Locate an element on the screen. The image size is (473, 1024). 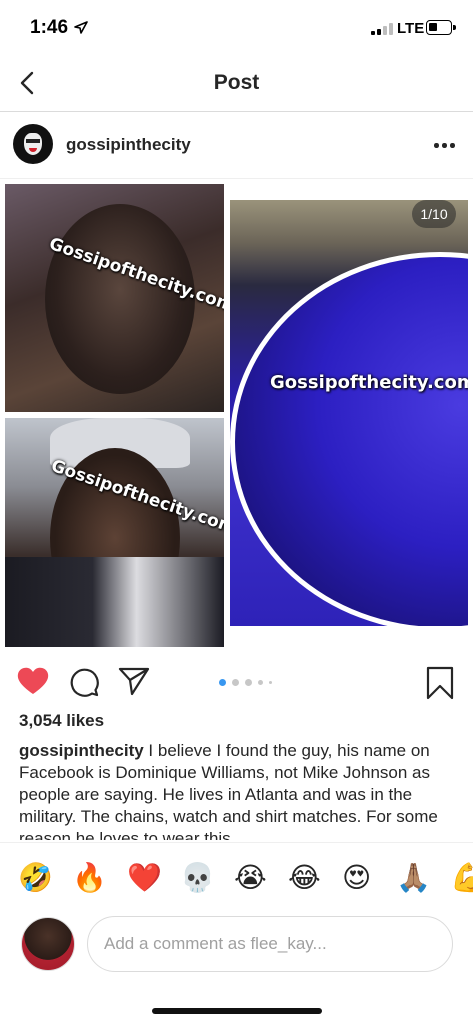
emoji-praying: 🙏🏽 is located at coordinates (413, 878).